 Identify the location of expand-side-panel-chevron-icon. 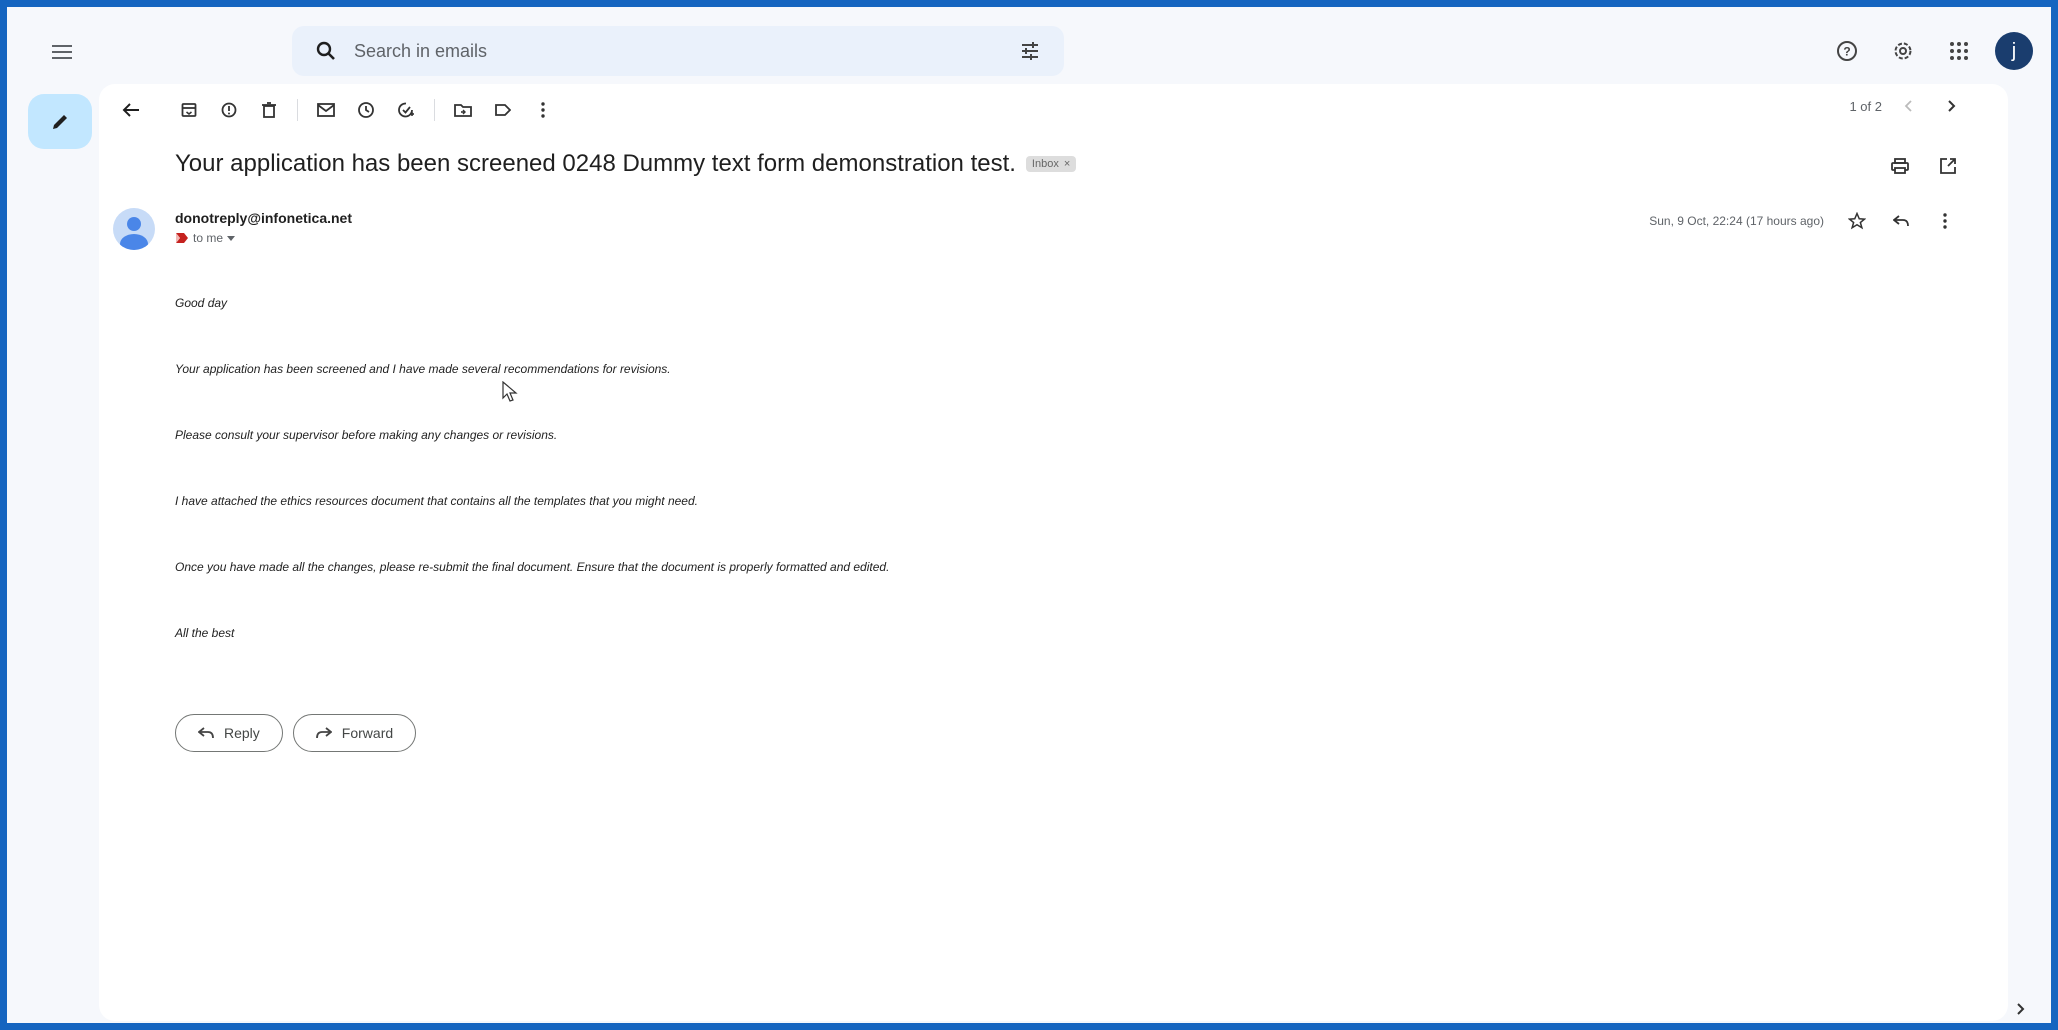
(2021, 1009).